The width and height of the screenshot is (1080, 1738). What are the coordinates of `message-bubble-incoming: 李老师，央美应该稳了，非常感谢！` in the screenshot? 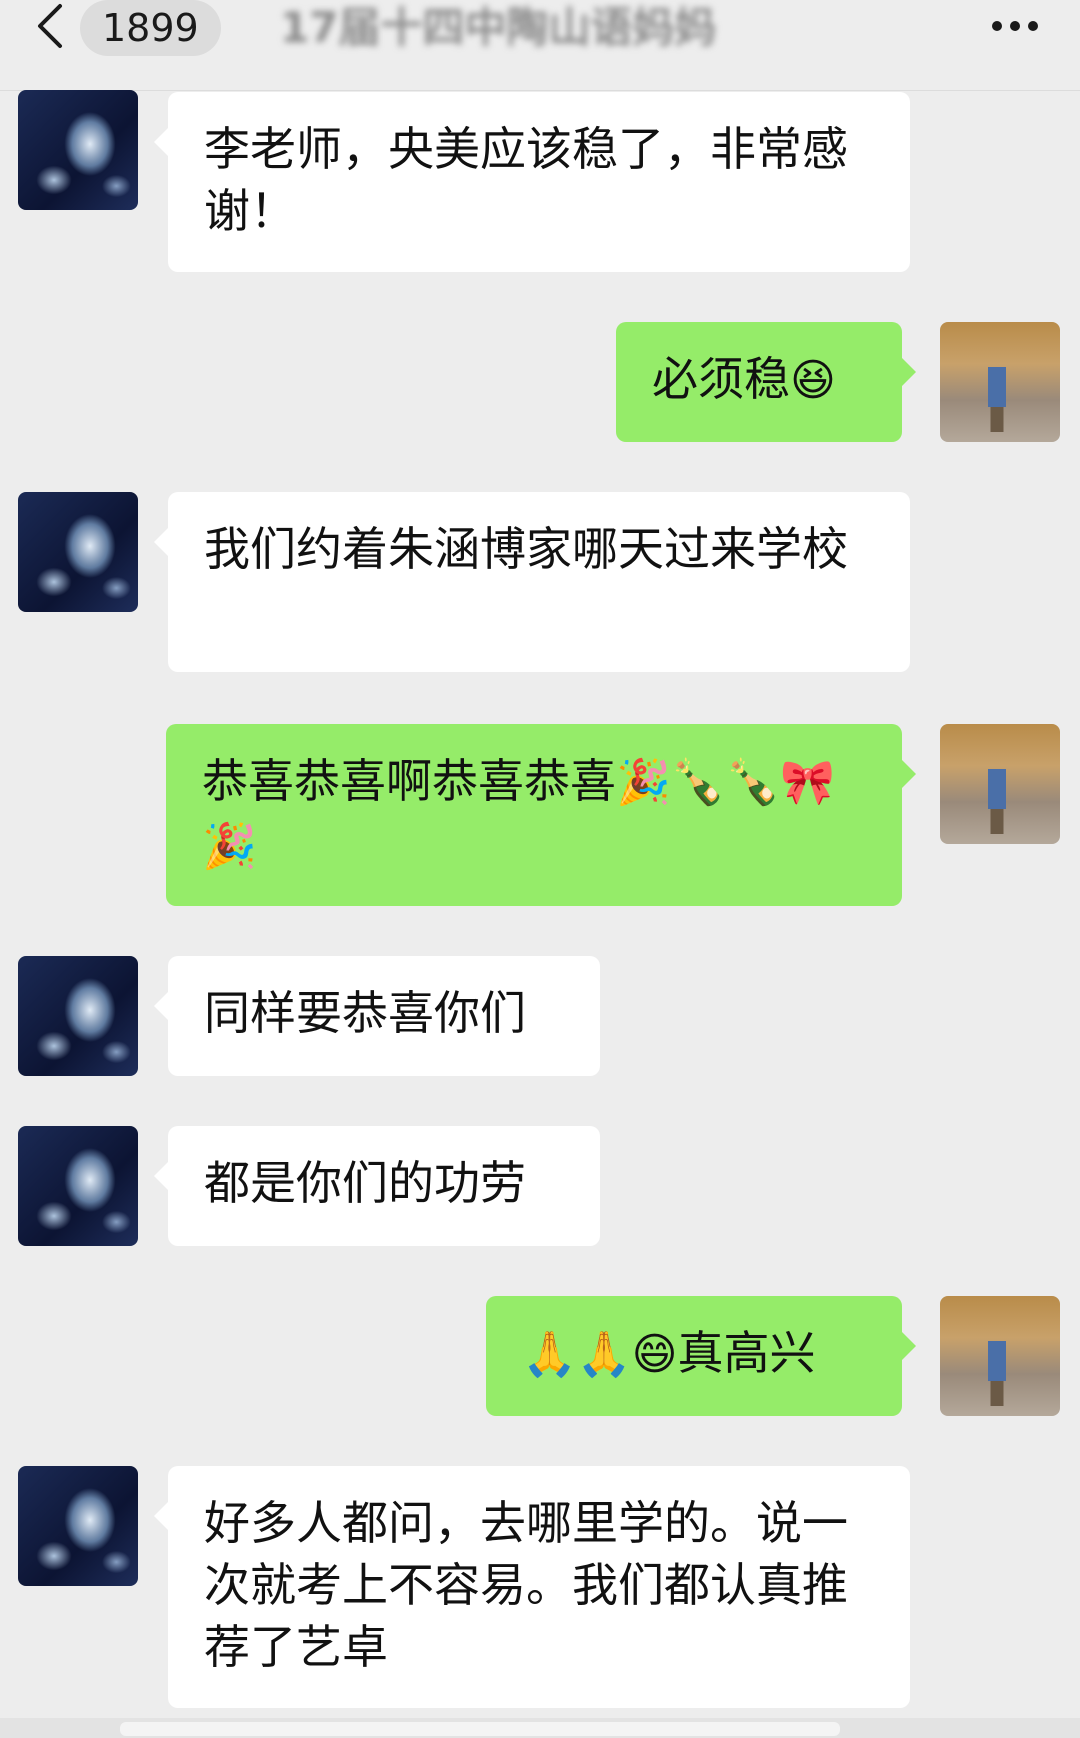 It's located at (532, 182).